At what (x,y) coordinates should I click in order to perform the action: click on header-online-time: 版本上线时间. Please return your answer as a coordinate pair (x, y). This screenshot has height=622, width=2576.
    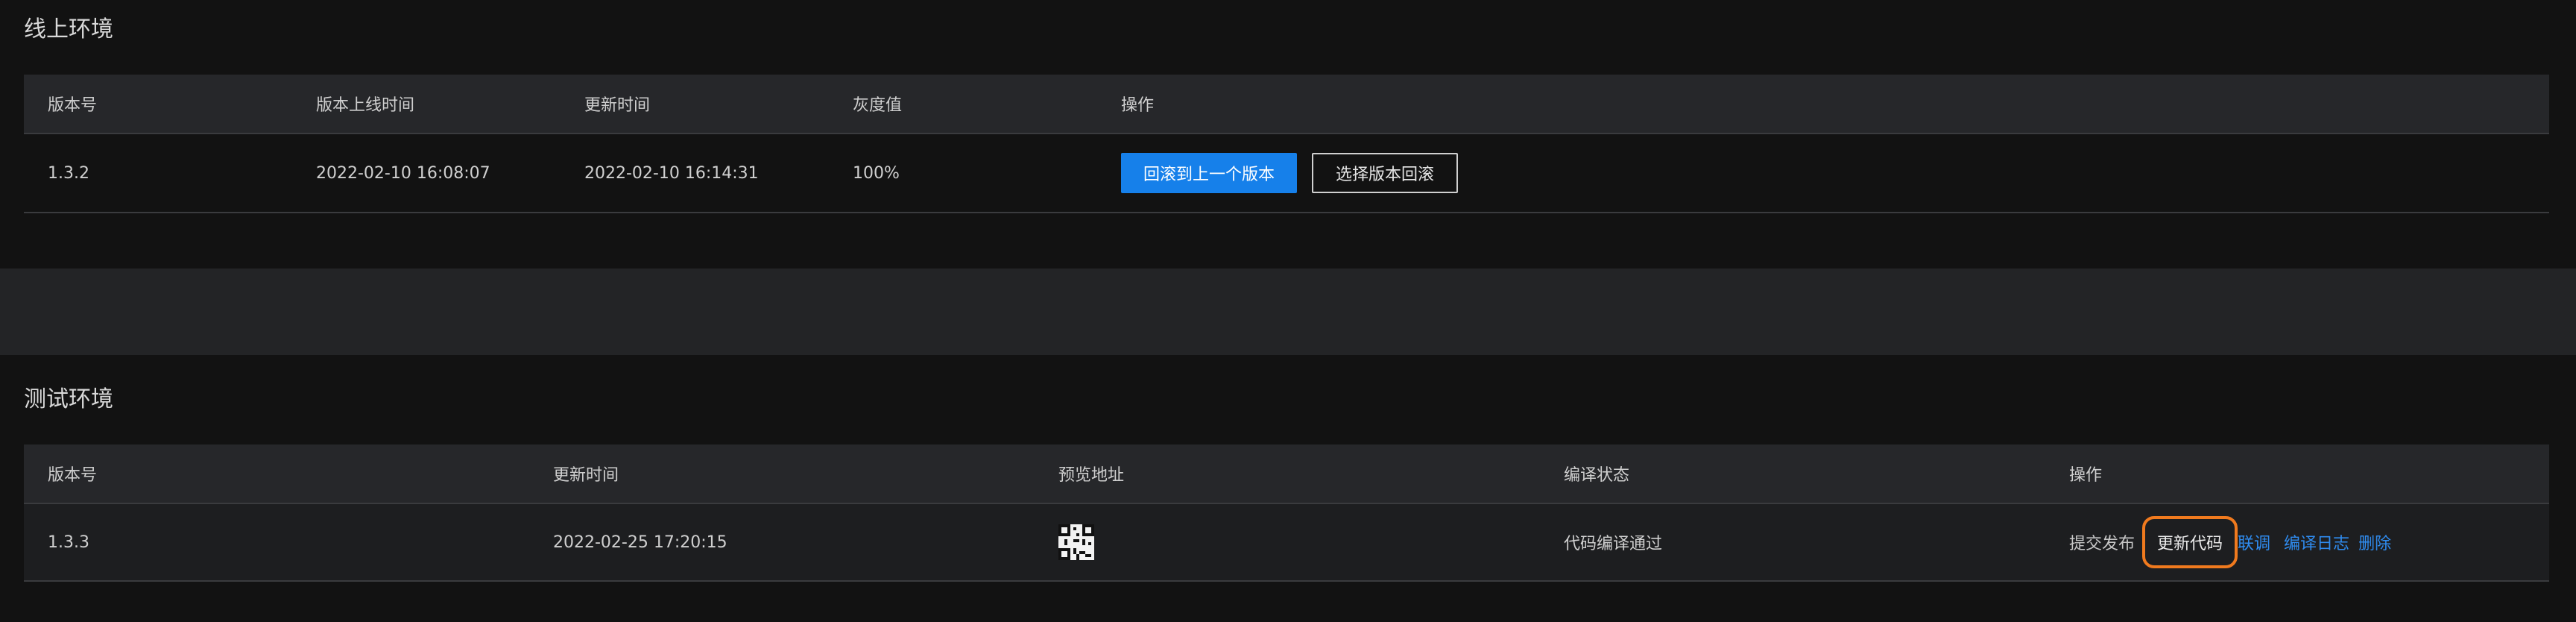
    Looking at the image, I should click on (365, 105).